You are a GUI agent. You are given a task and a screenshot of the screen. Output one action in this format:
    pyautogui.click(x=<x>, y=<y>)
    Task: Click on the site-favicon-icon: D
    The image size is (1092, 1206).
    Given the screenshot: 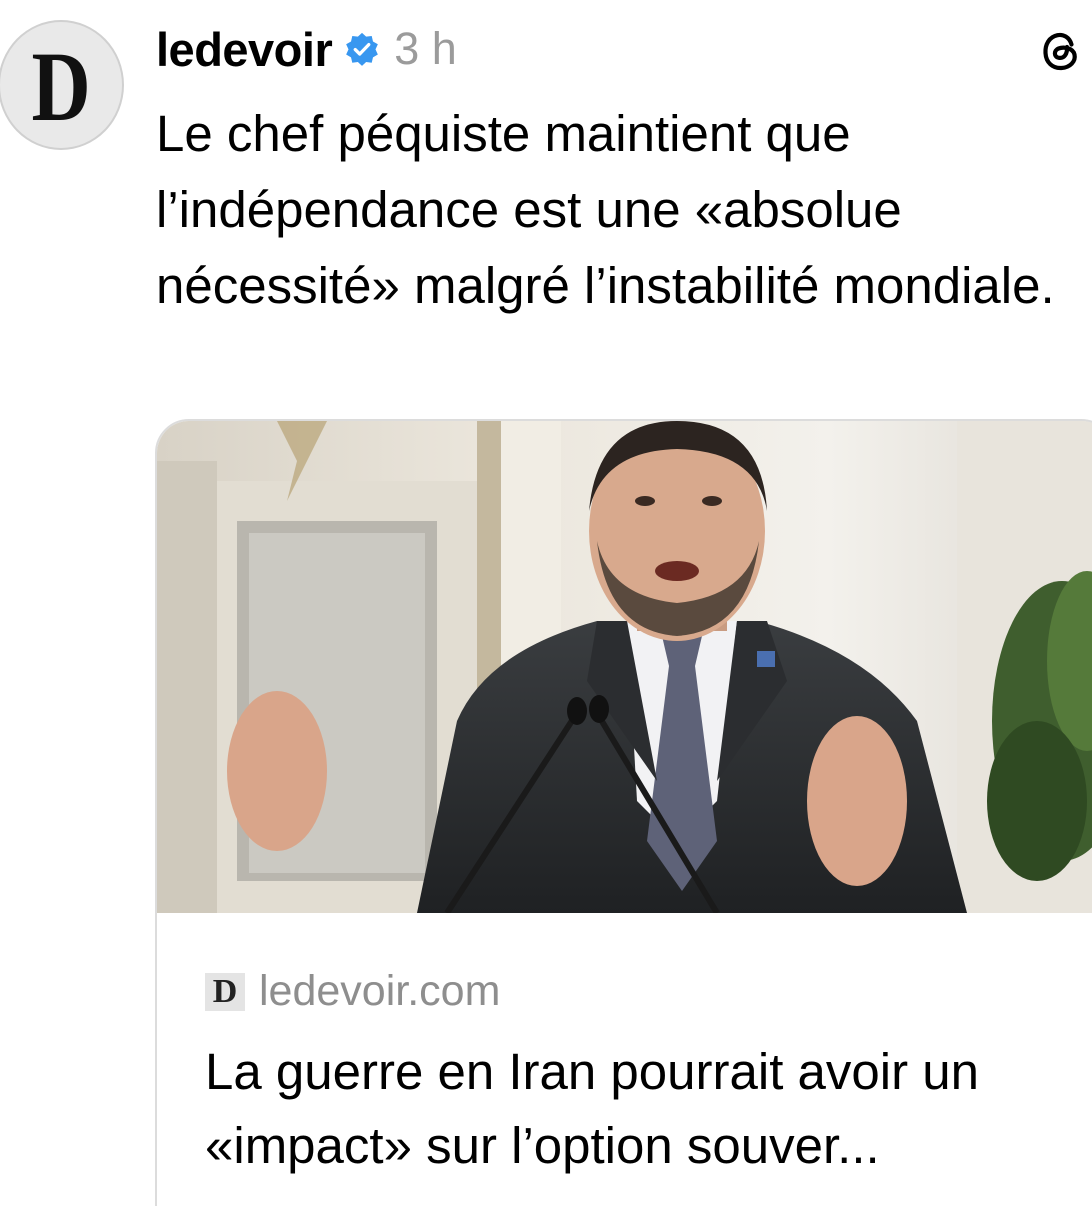 What is the action you would take?
    pyautogui.click(x=225, y=991)
    